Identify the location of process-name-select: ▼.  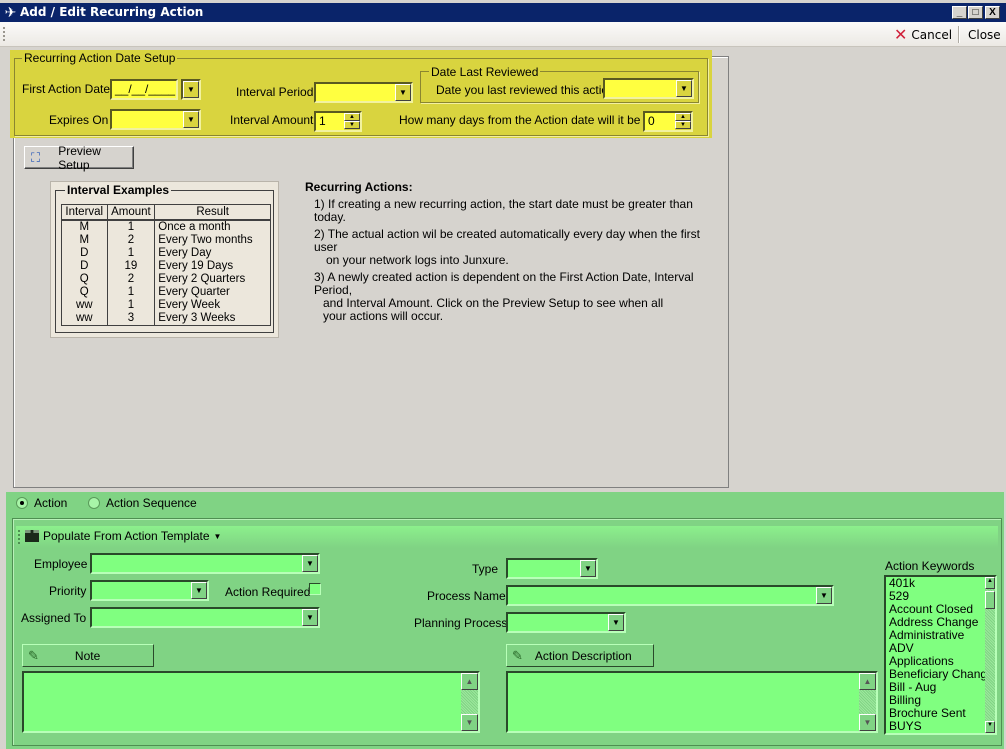
(670, 595).